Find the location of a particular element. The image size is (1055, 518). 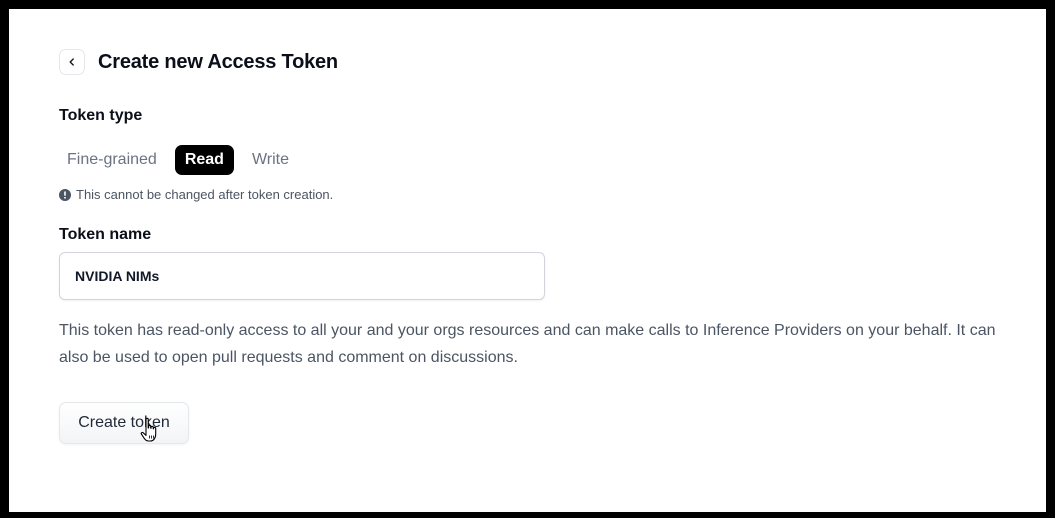

token-name-label: Token name is located at coordinates (105, 234).